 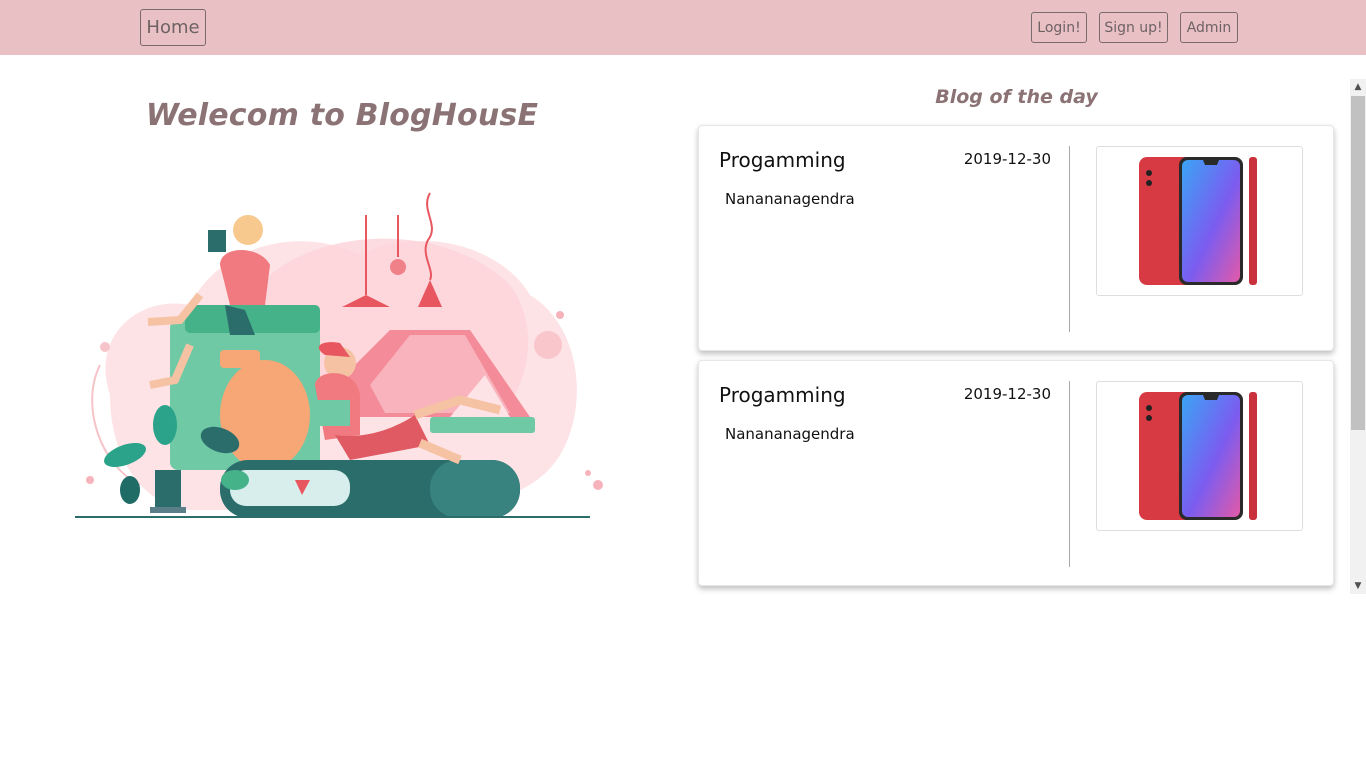 What do you see at coordinates (683, 27) in the screenshot?
I see `top-navbar: Home Login! Sign up! Admin` at bounding box center [683, 27].